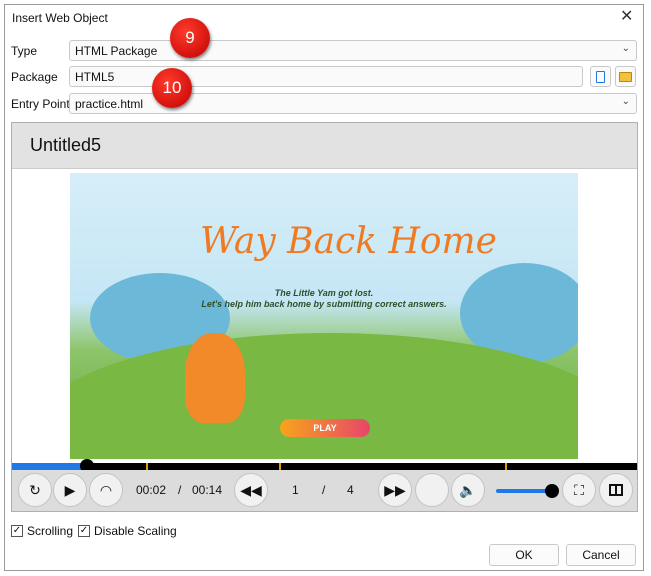 The width and height of the screenshot is (651, 576). What do you see at coordinates (135, 531) in the screenshot?
I see `disable-scaling-label: Disable Scaling` at bounding box center [135, 531].